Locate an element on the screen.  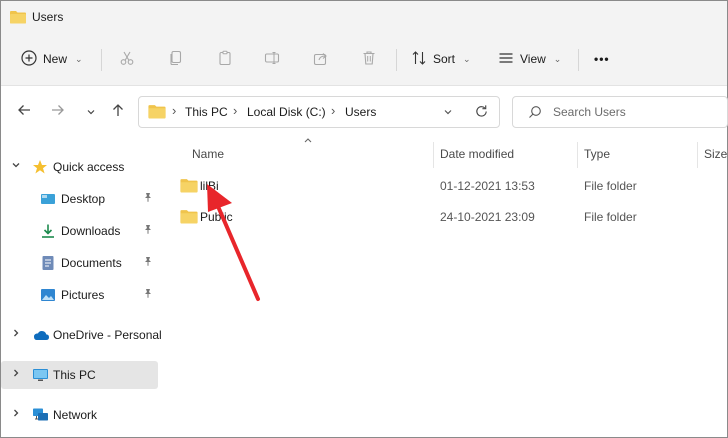
table-row: lilBi 01-12-2021 13:53 File folder is located at coordinates (450, 186).